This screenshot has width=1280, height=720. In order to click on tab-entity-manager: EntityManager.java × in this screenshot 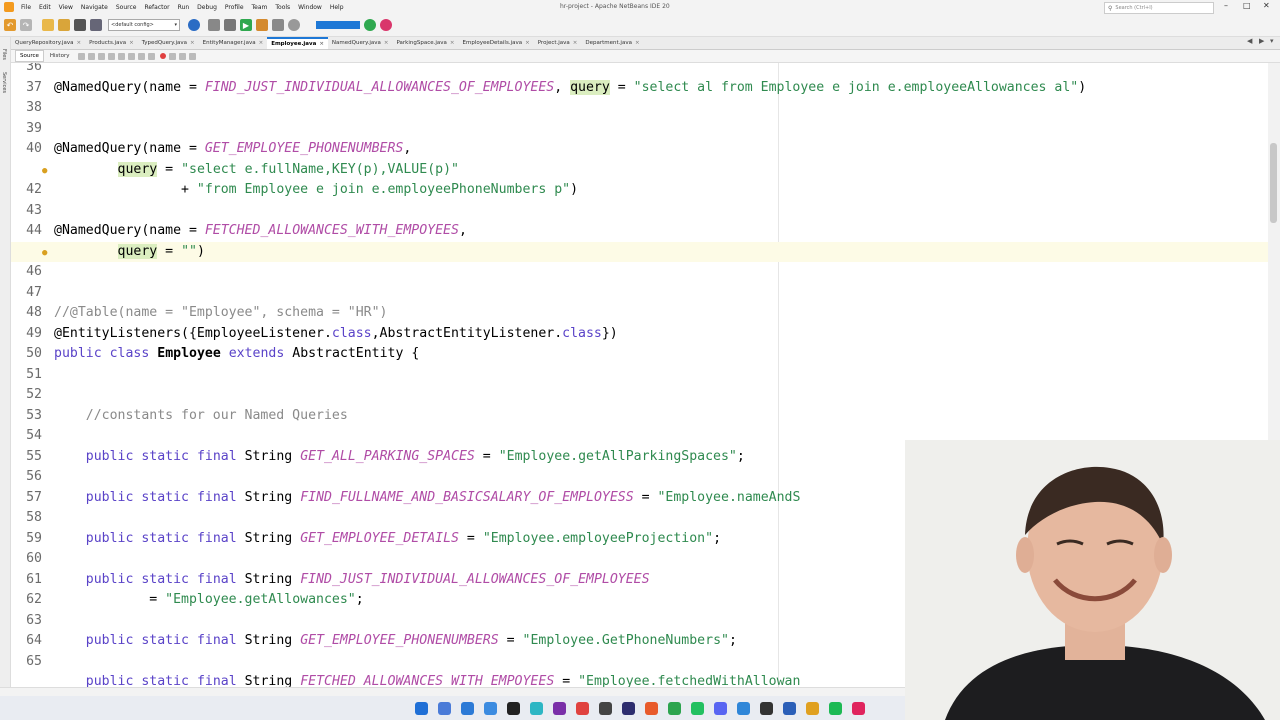, I will do `click(233, 43)`.